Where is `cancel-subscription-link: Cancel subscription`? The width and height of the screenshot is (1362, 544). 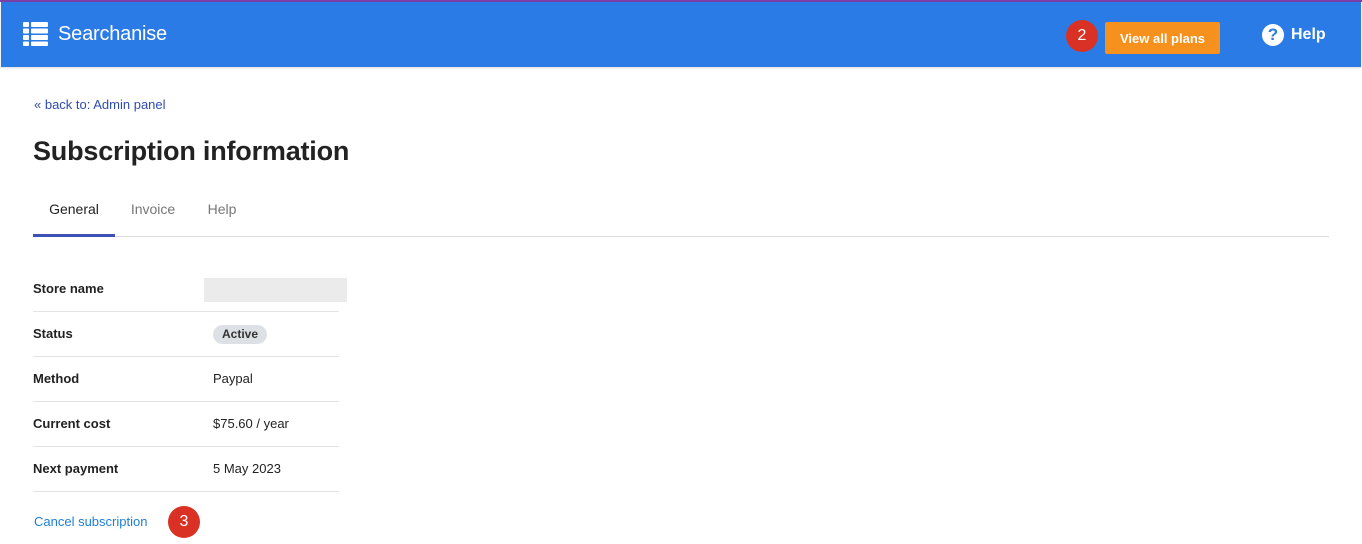
cancel-subscription-link: Cancel subscription is located at coordinates (90, 521).